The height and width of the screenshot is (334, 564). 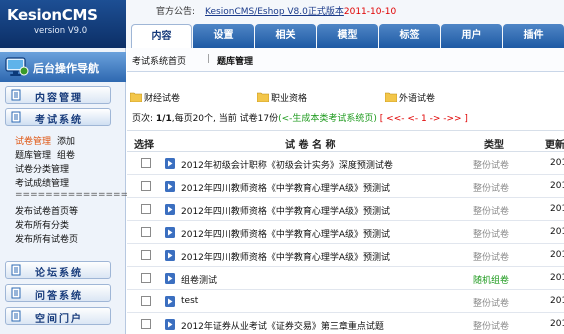 I want to click on breadcrumb: 考试系统首页 | 题库管理, so click(x=345, y=60).